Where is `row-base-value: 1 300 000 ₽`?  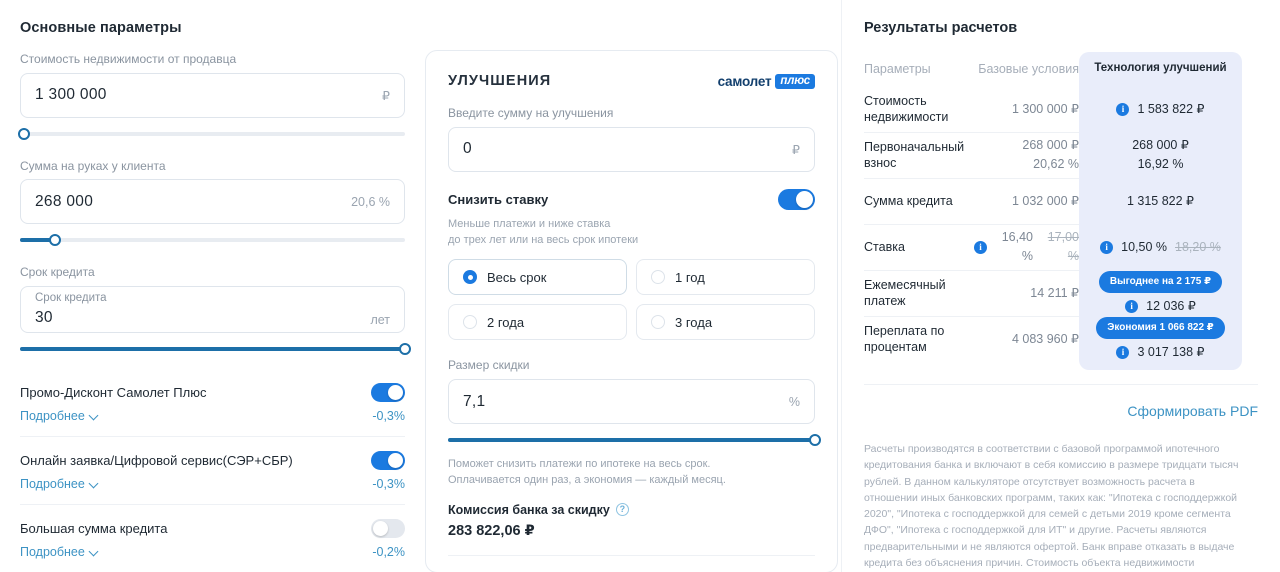
row-base-value: 1 300 000 ₽ is located at coordinates (1045, 108).